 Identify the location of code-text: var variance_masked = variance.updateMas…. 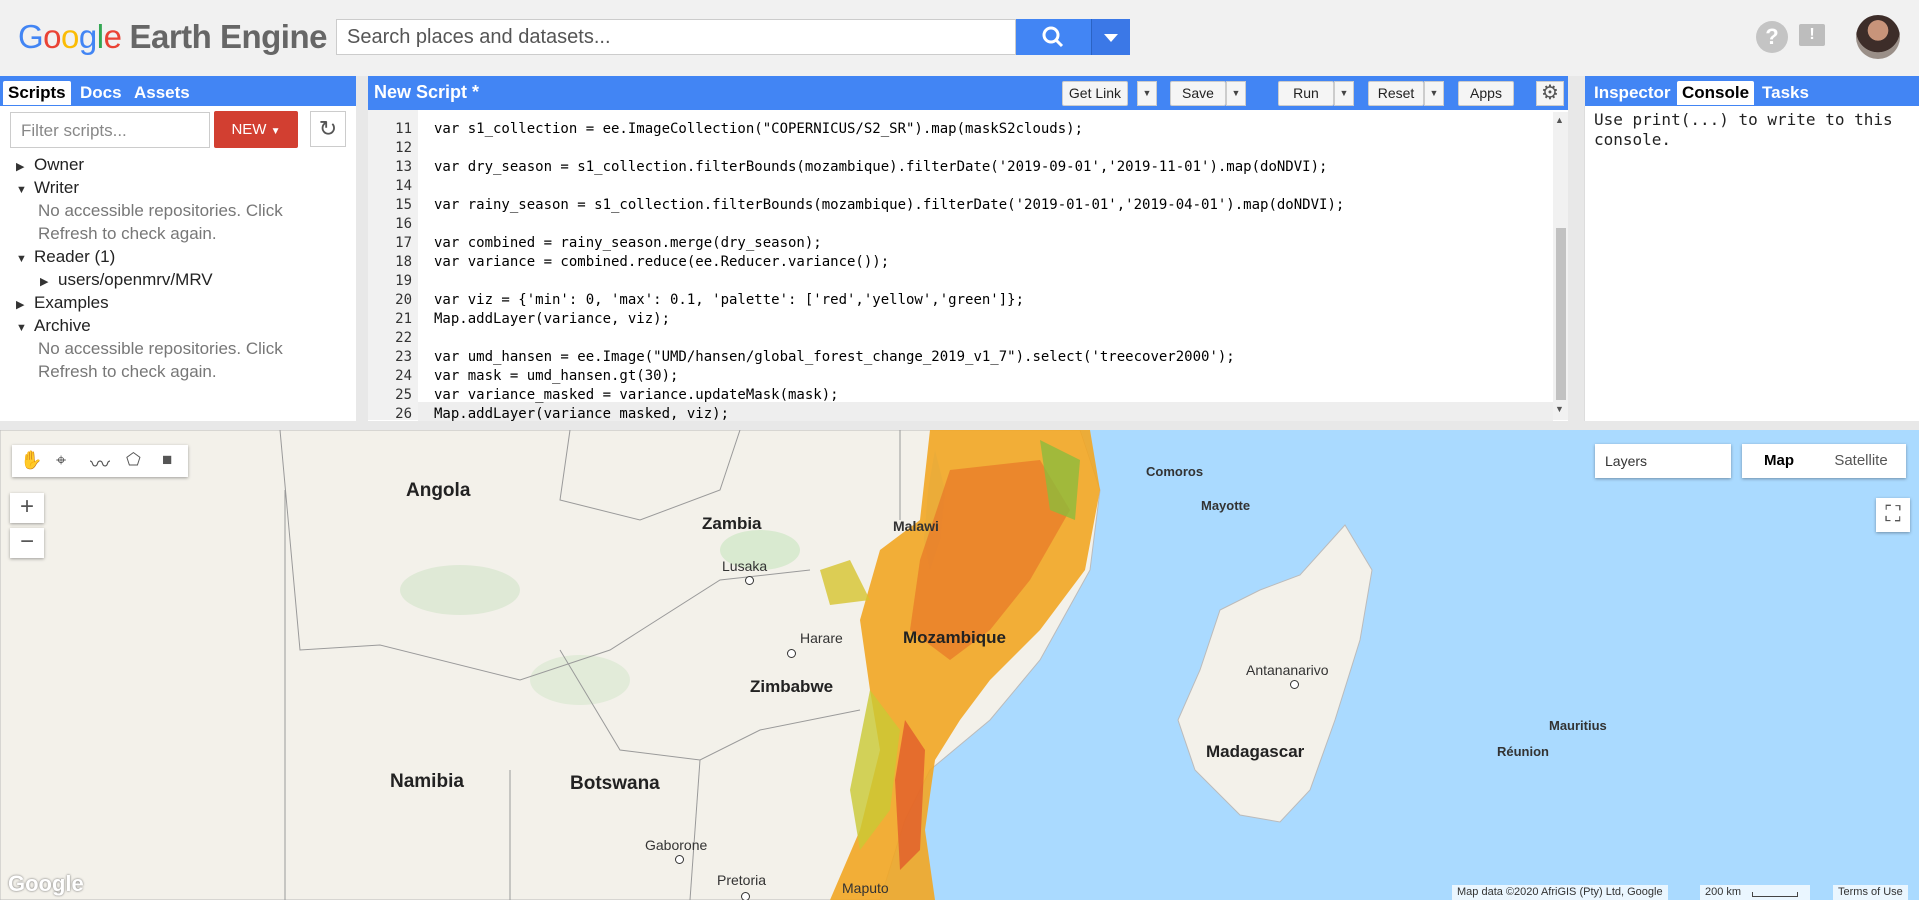
(636, 395).